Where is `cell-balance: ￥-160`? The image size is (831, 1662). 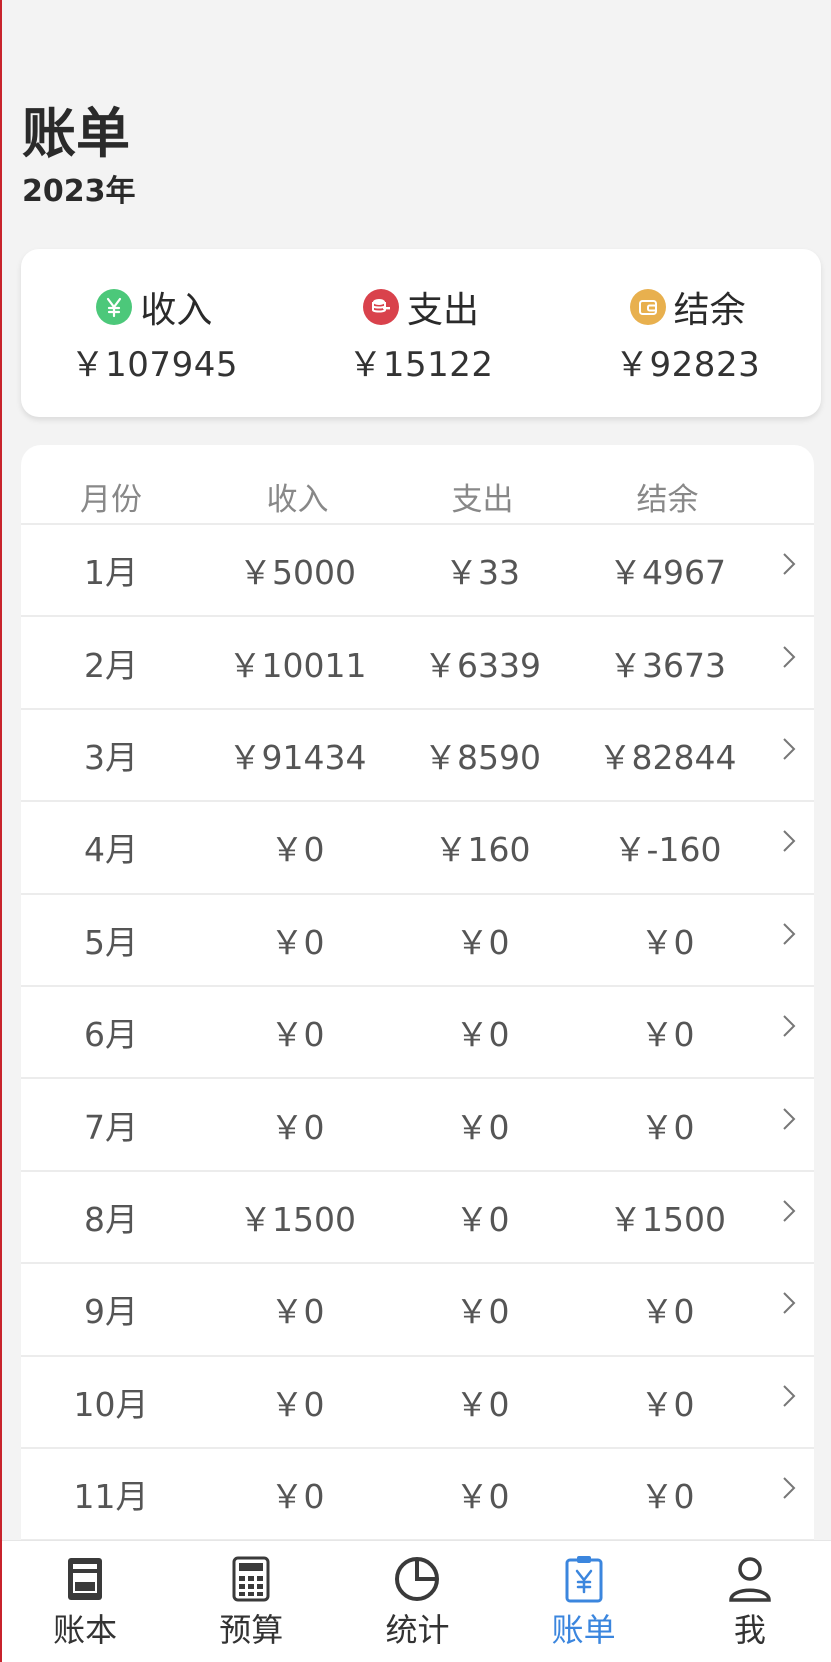 cell-balance: ￥-160 is located at coordinates (667, 850).